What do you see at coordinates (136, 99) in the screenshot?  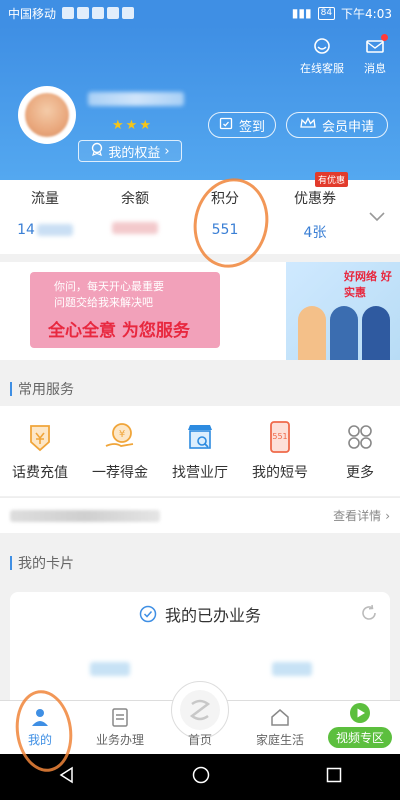 I see `username-redacted` at bounding box center [136, 99].